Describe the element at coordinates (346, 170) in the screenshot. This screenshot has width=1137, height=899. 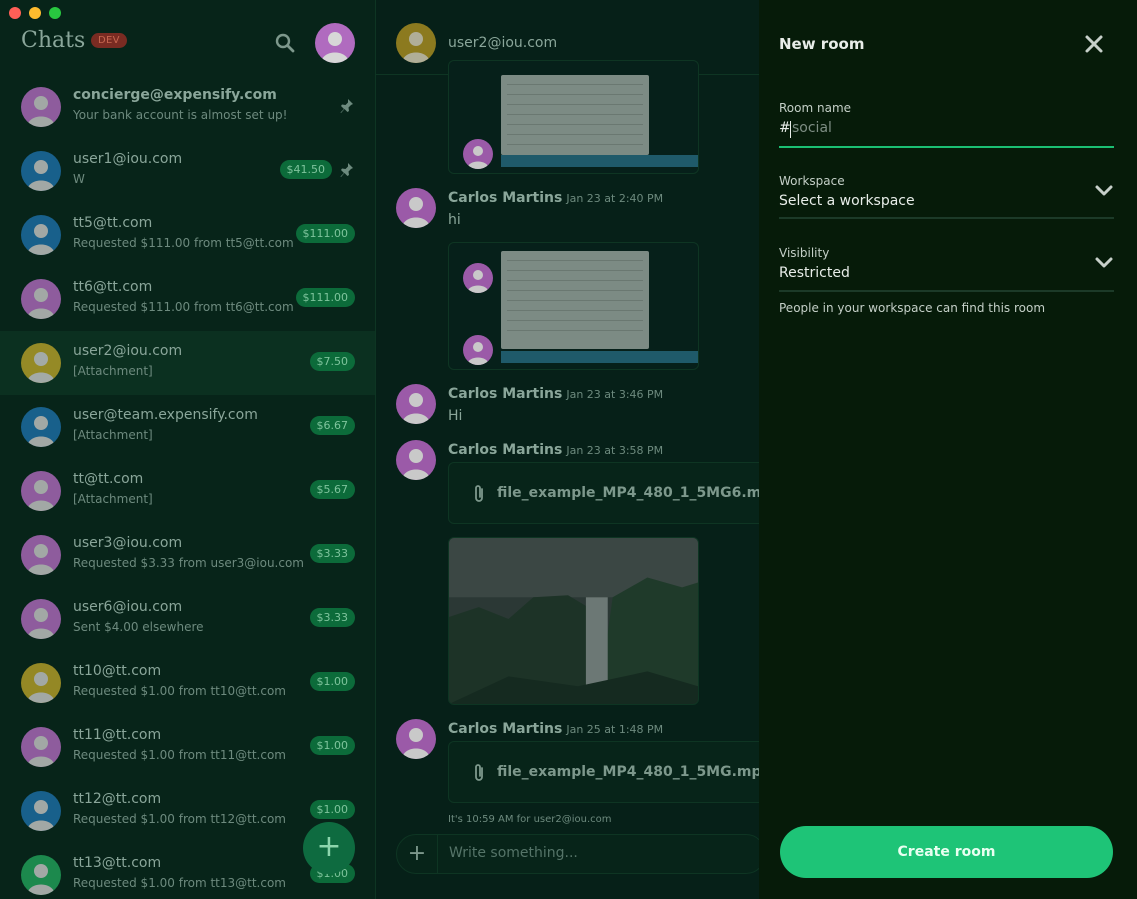
I see `pin-icon` at that location.